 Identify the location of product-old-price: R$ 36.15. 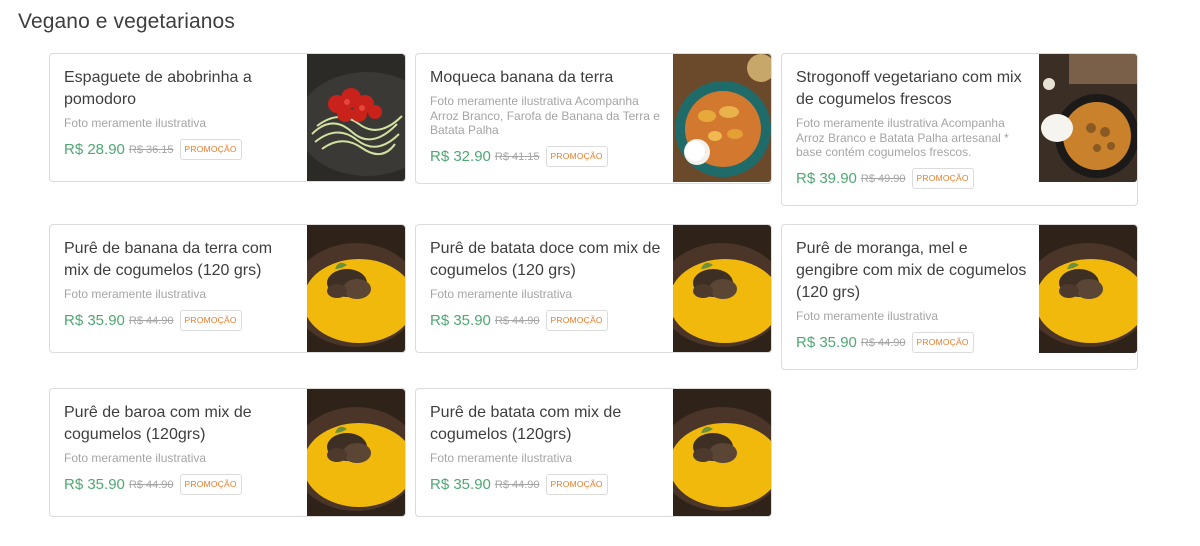
(151, 149).